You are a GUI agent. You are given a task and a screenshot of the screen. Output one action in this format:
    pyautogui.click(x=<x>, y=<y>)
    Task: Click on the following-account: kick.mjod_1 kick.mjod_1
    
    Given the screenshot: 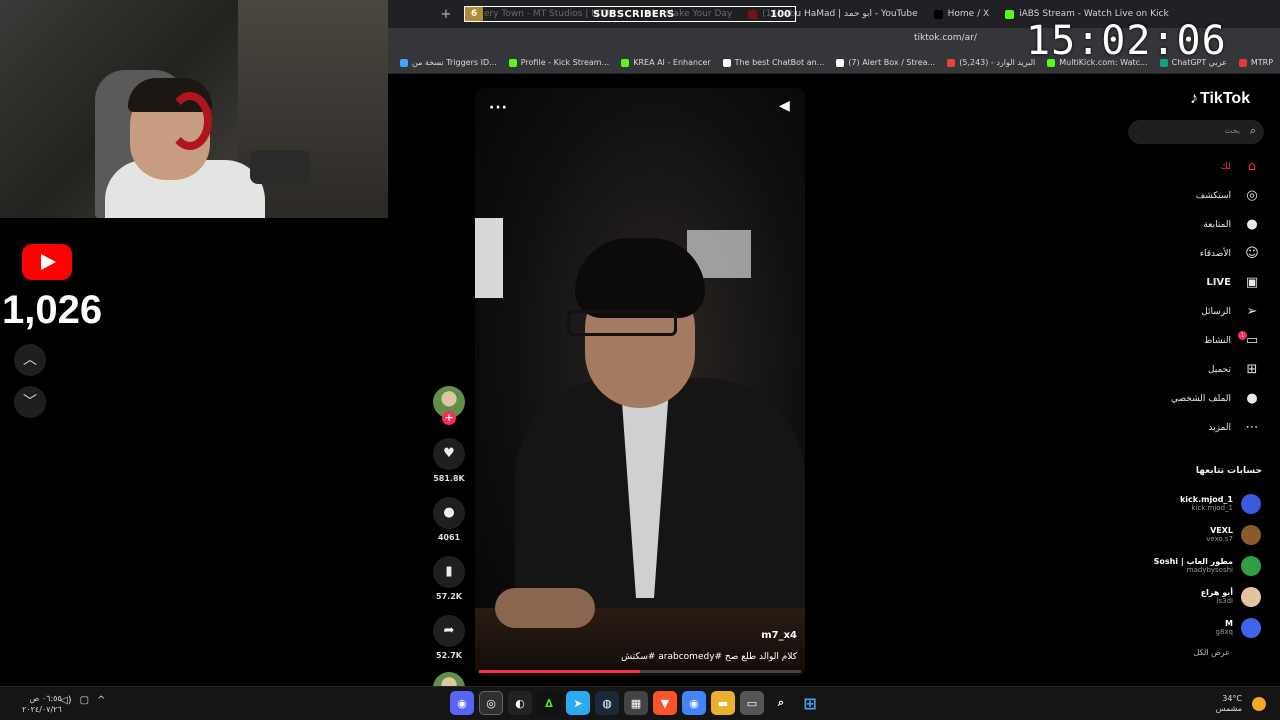 What is the action you would take?
    pyautogui.click(x=1197, y=503)
    